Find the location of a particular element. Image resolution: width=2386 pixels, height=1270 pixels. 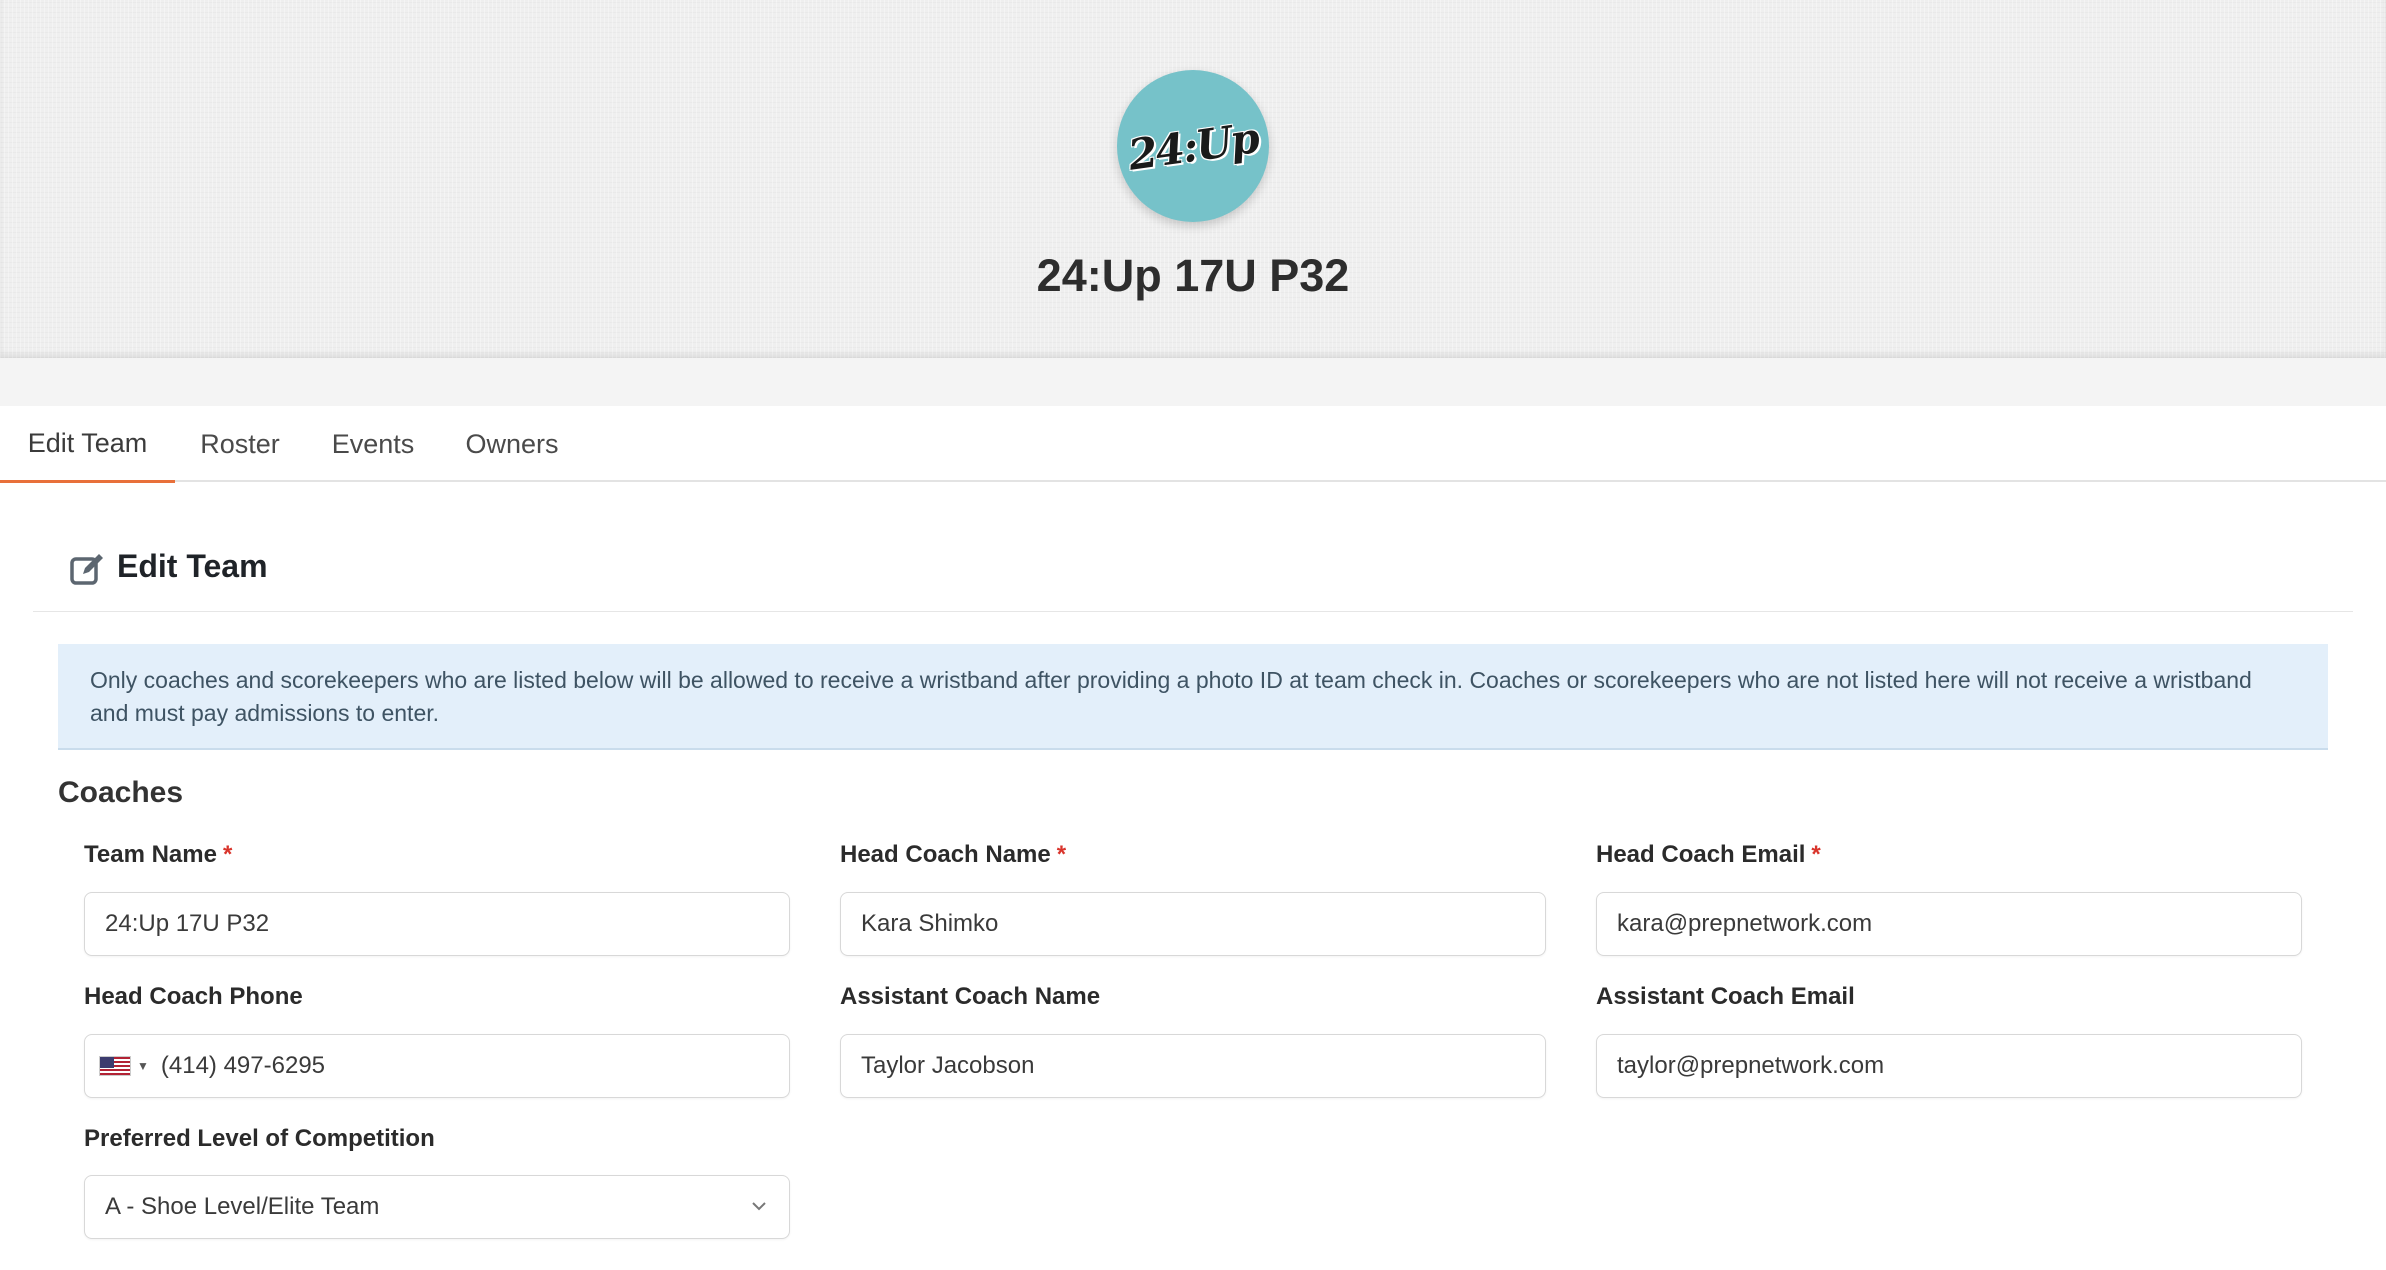

tab-events: Events is located at coordinates (373, 444).